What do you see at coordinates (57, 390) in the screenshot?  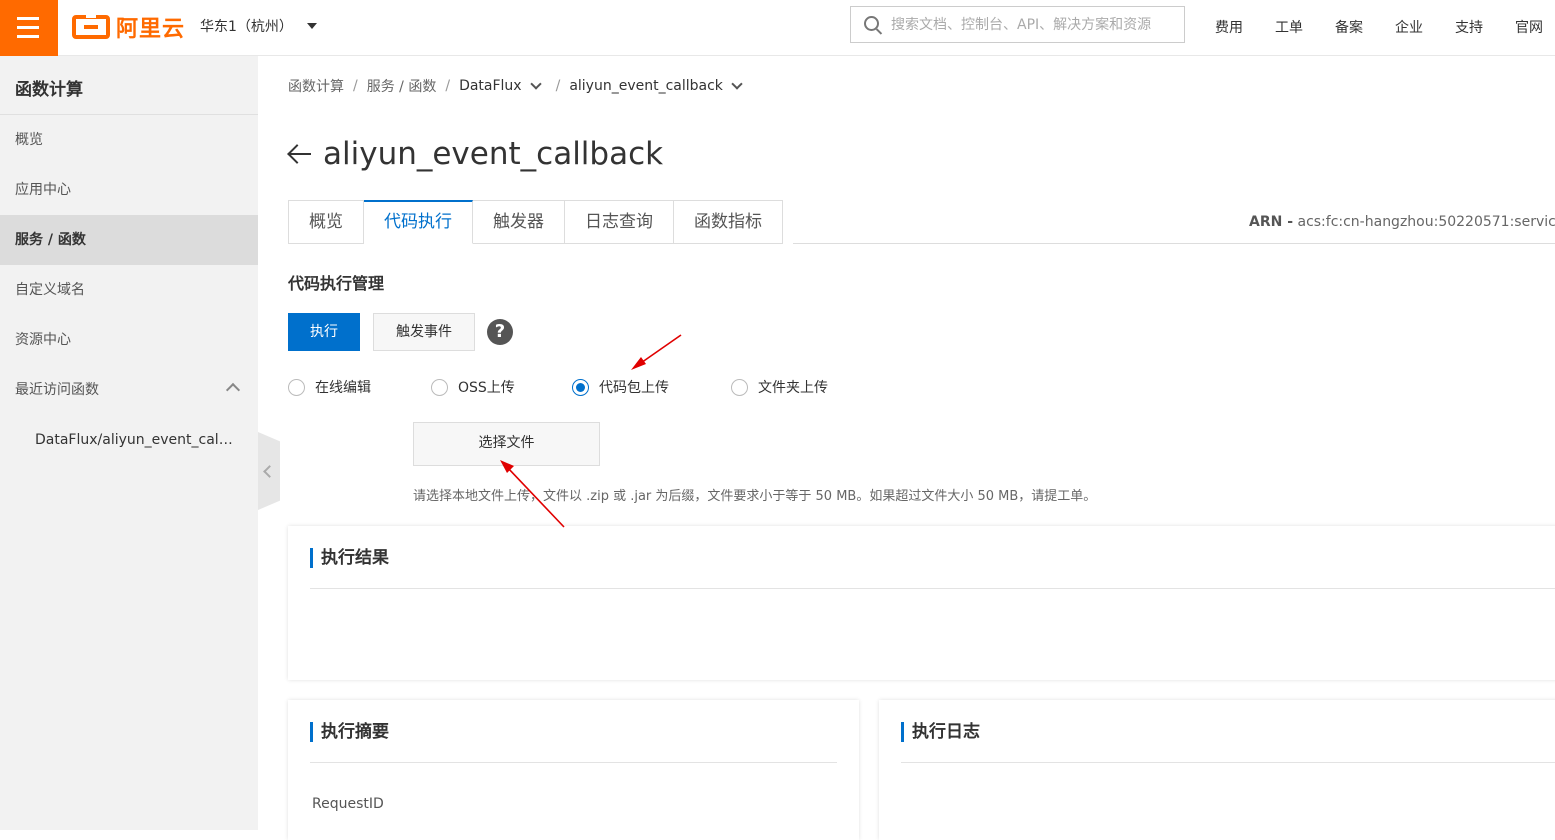 I see `sidebar-item-label: 最近访问函数` at bounding box center [57, 390].